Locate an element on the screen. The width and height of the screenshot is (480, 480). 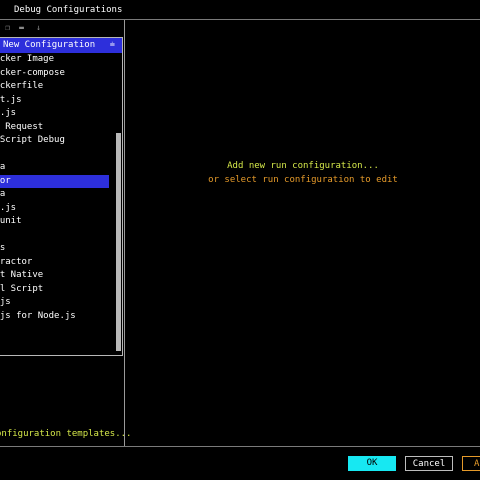
configuration-type-item: y-js is located at coordinates (54, 303).